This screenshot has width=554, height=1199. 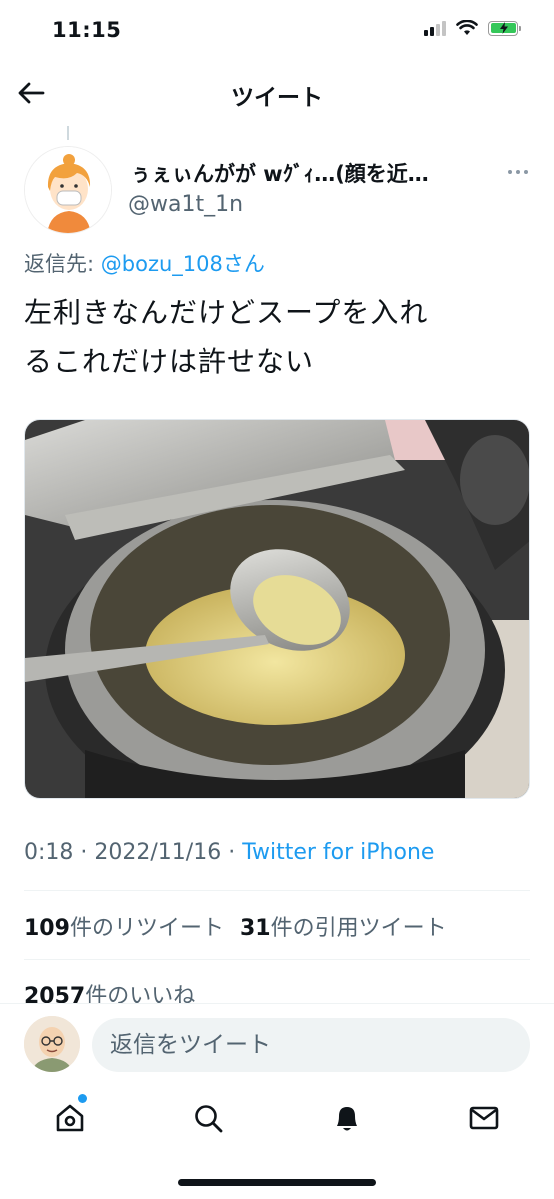 I want to click on reply-mention-link: @bozu_108さん, so click(x=183, y=264).